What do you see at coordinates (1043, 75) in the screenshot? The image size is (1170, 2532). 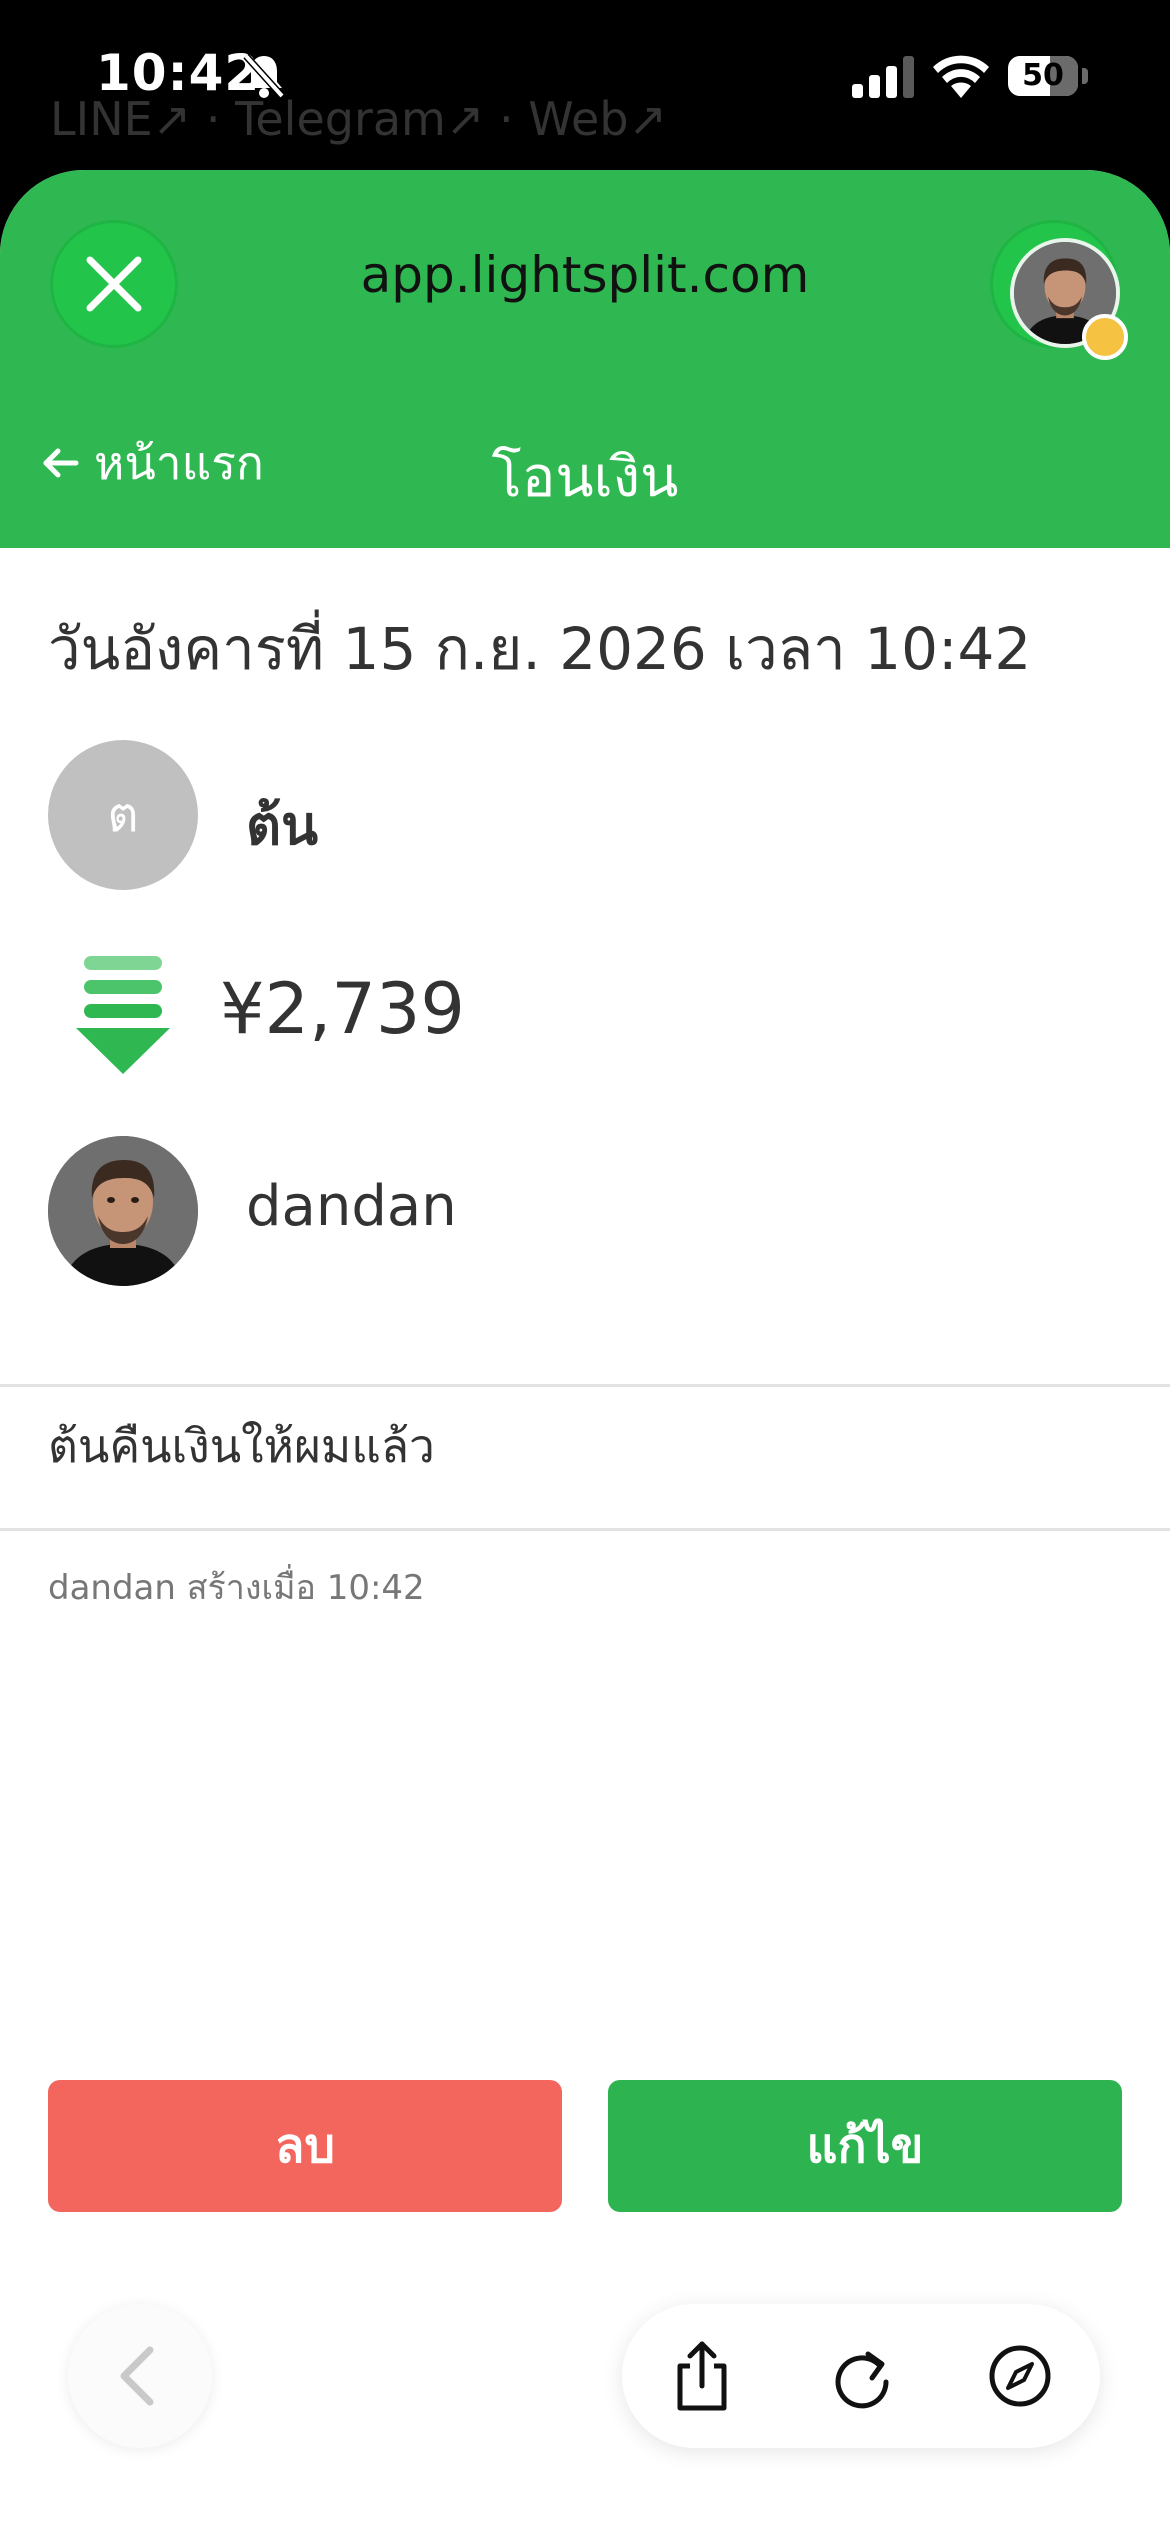 I see `battery-level: 50` at bounding box center [1043, 75].